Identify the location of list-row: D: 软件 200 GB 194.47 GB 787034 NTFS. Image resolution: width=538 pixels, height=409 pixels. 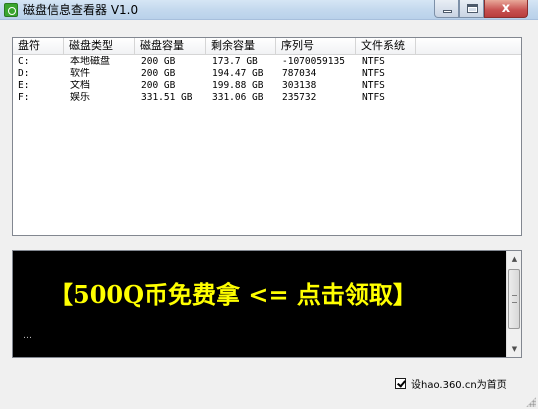
(267, 74).